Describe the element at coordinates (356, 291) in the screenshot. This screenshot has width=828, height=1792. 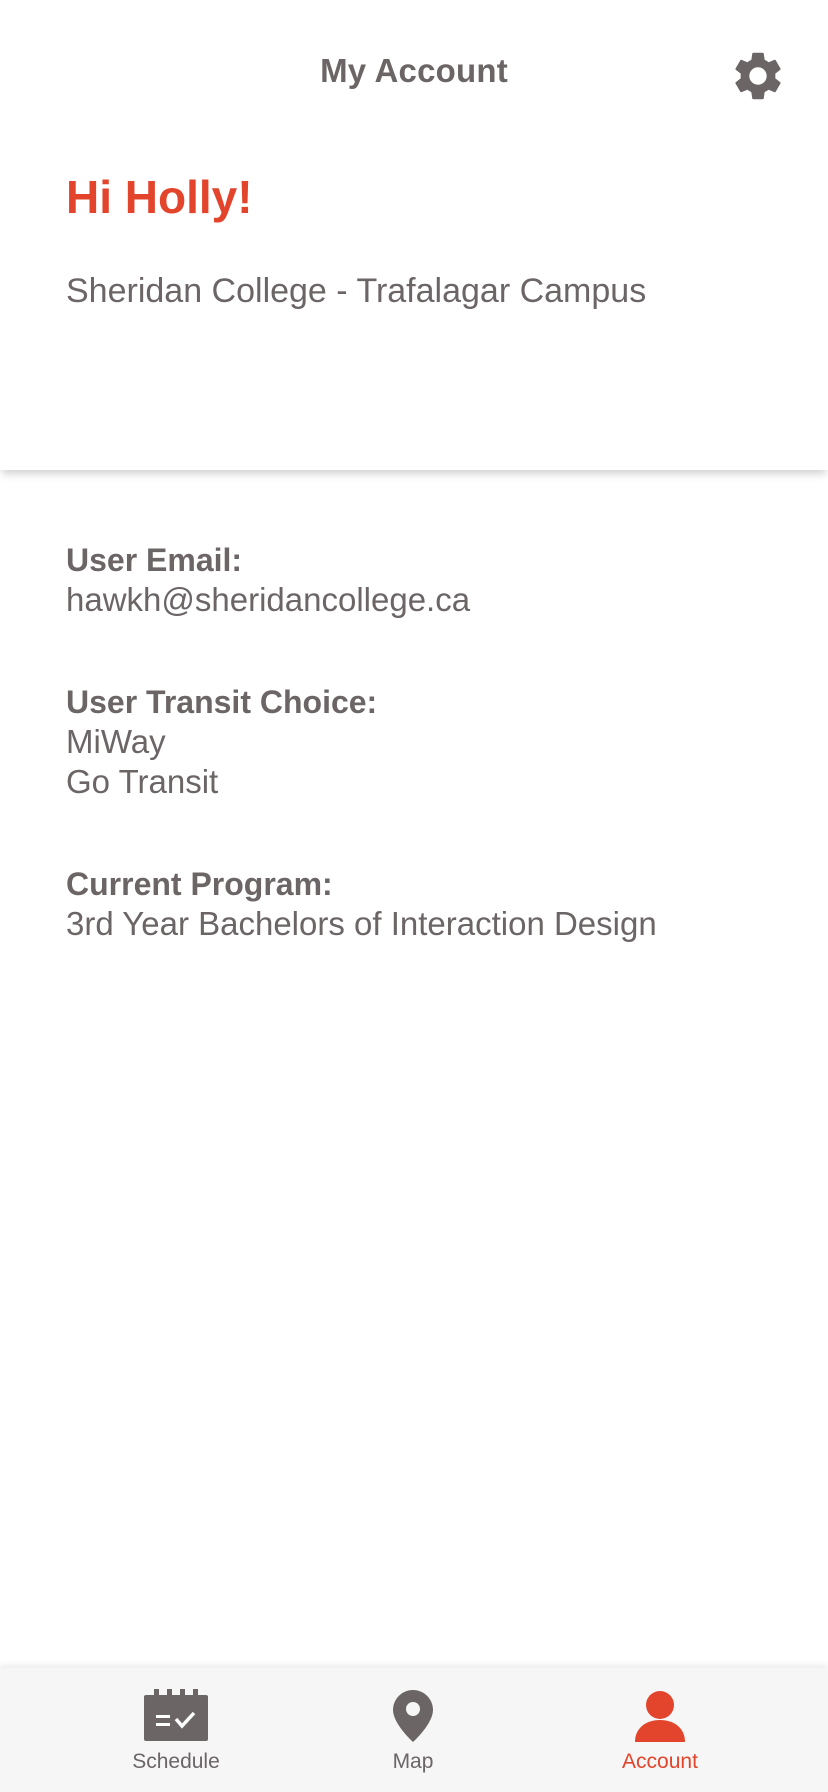
I see `campus-name: Sheridan College - Trafalagar Campus` at that location.